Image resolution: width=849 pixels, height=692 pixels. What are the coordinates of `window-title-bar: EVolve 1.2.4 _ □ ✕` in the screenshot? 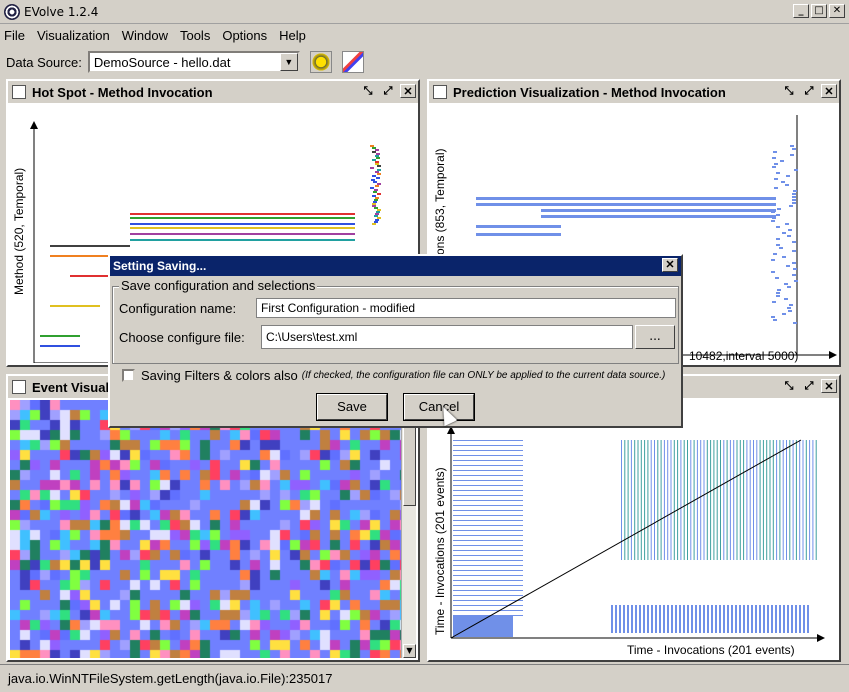 It's located at (424, 12).